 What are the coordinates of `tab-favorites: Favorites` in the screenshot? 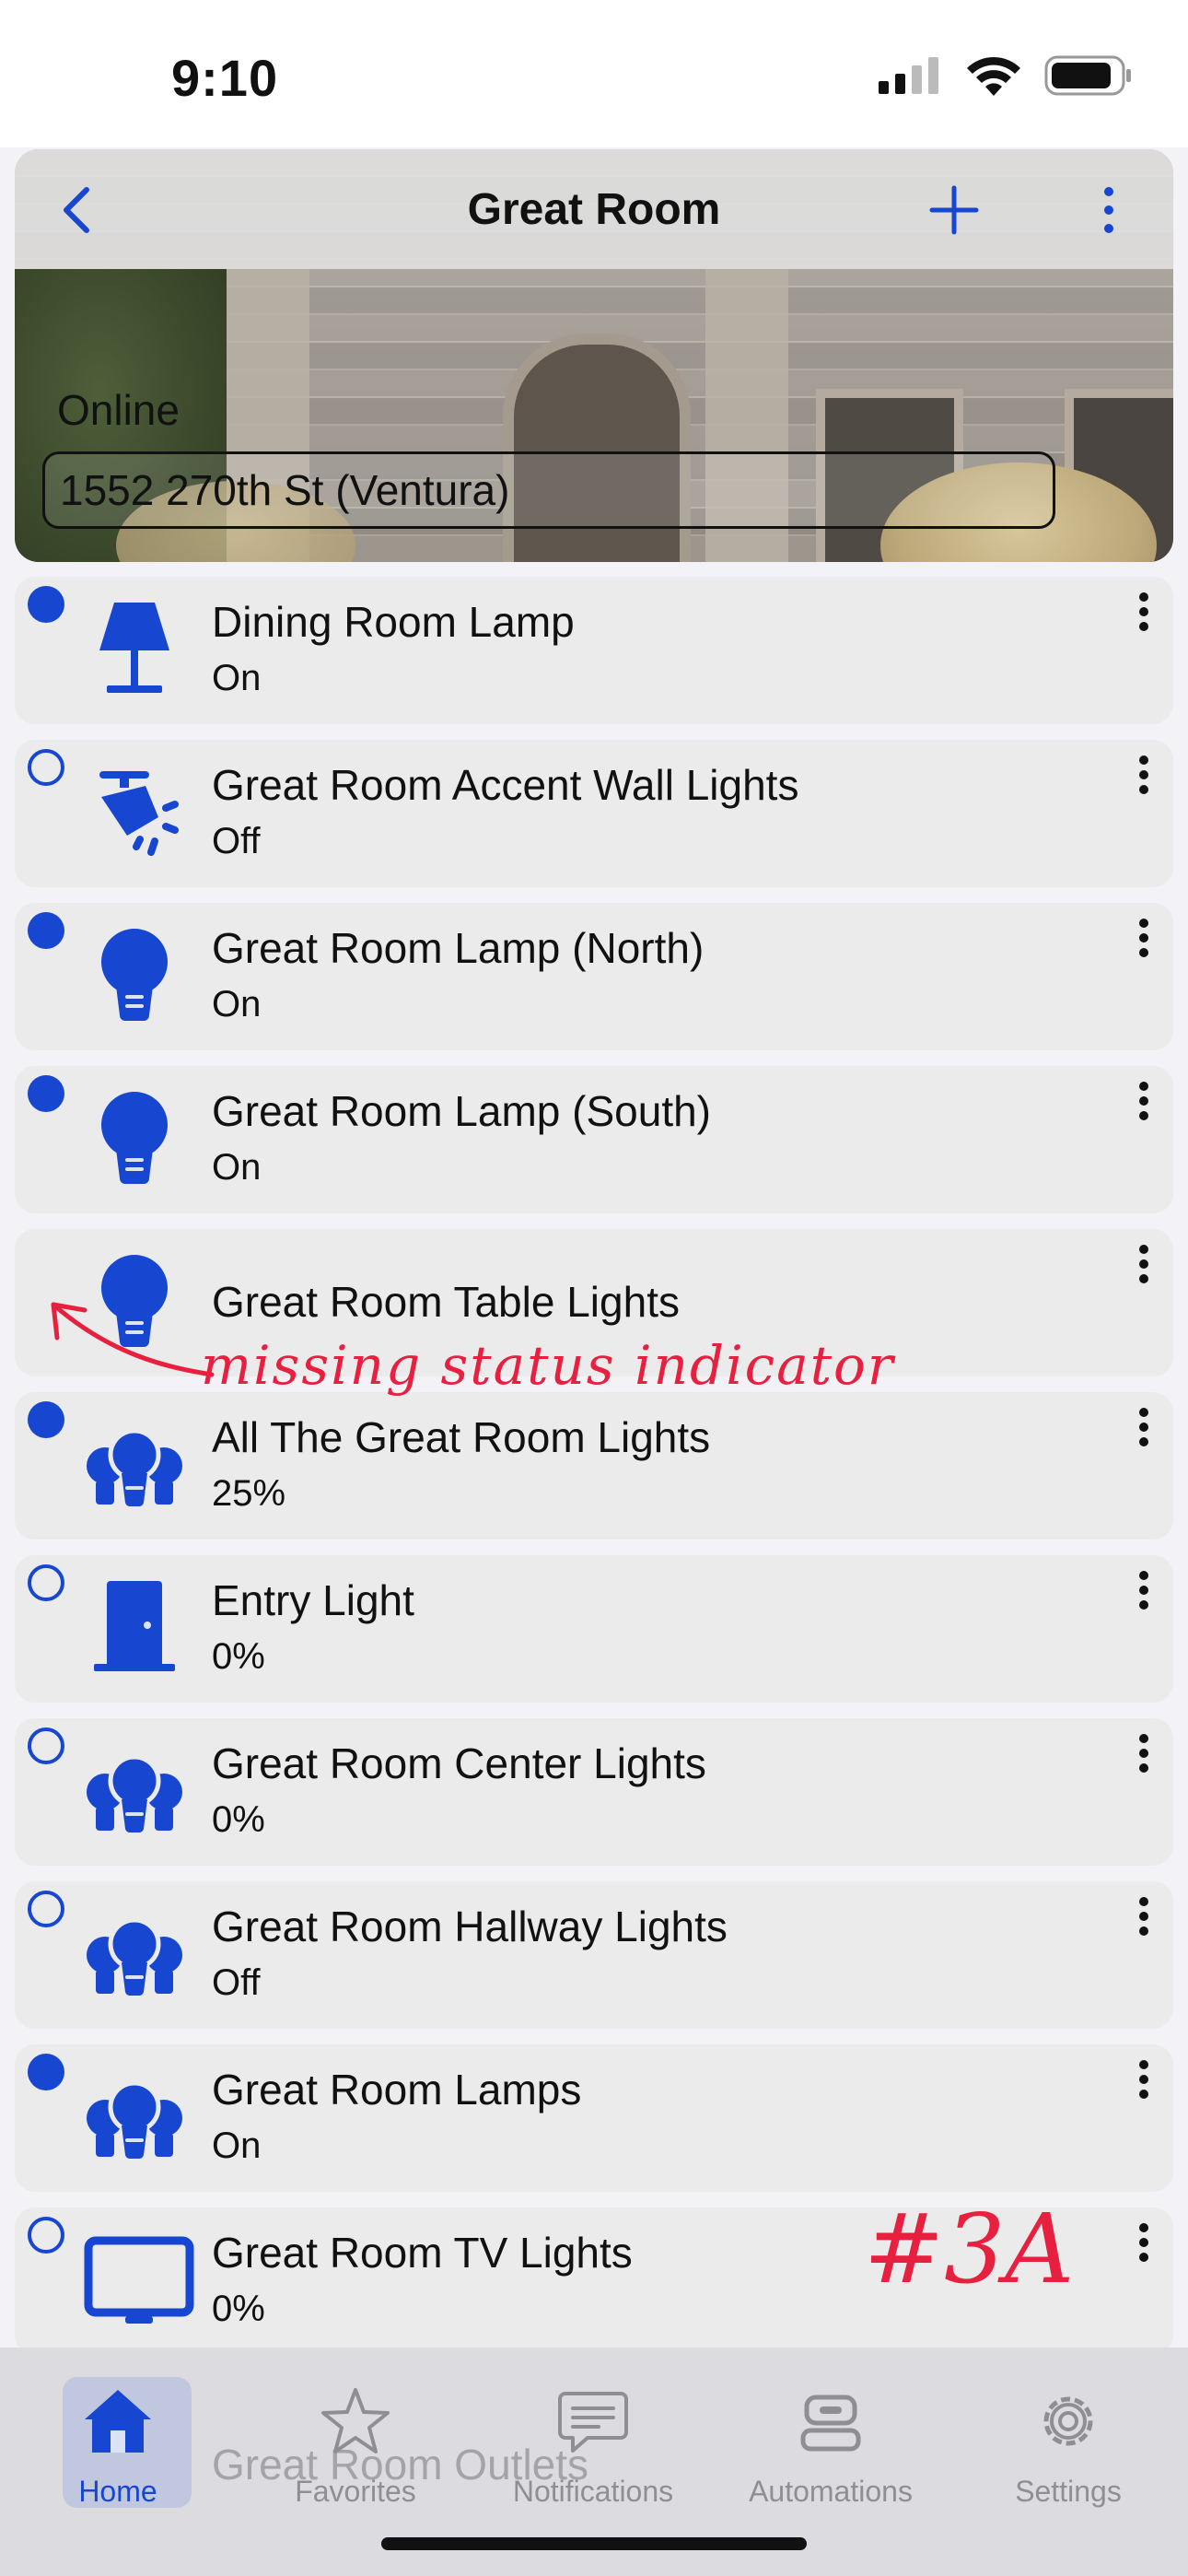 It's located at (355, 2437).